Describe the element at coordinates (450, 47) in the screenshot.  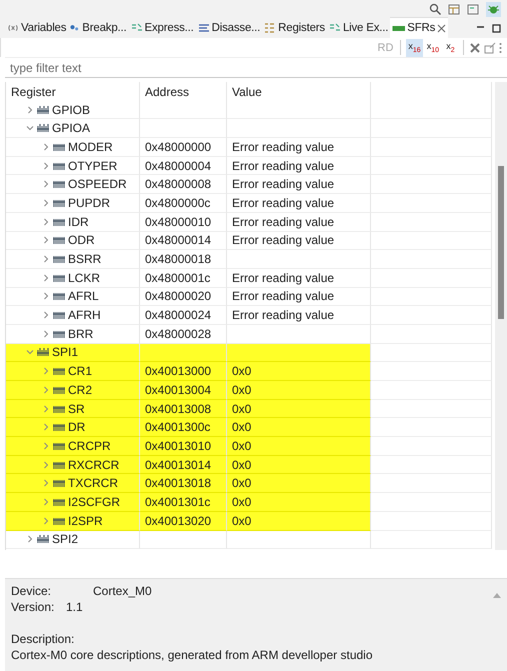
I see `number-format-button: x$_{2}$` at that location.